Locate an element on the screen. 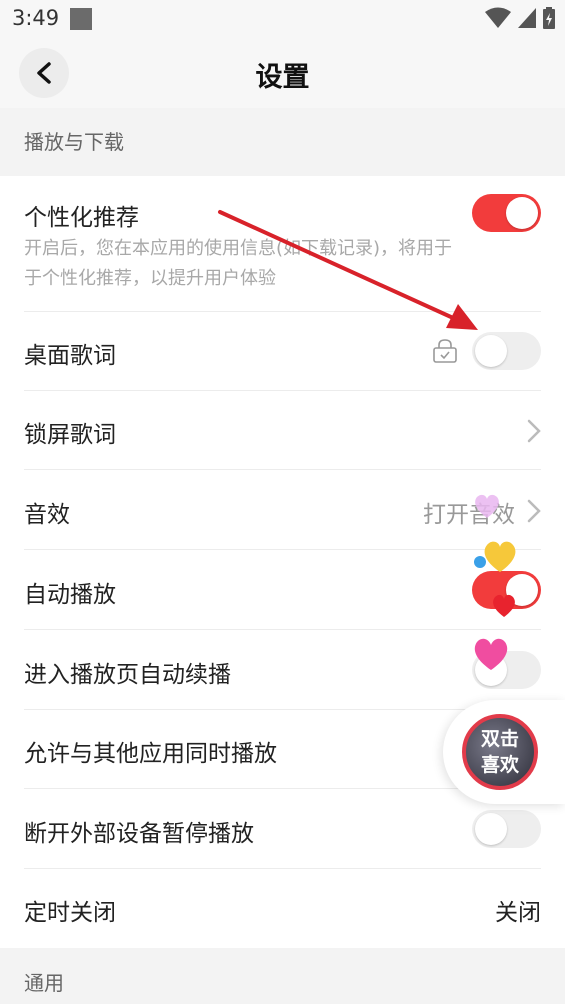 The image size is (565, 1004). page-title: 设置 is located at coordinates (282, 77).